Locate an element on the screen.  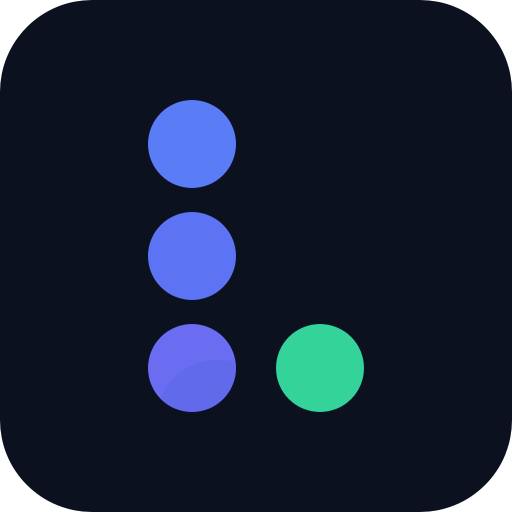
accent-dot is located at coordinates (320, 368).